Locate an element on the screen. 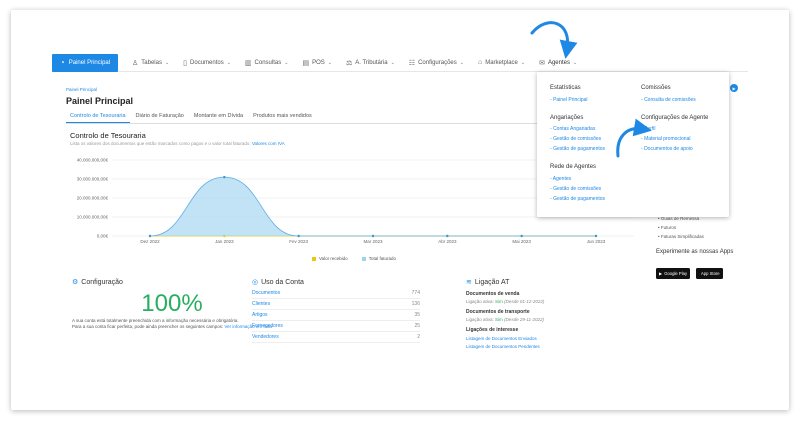 This screenshot has height=424, width=800. x-tick-label: Mar 2023 is located at coordinates (373, 241).